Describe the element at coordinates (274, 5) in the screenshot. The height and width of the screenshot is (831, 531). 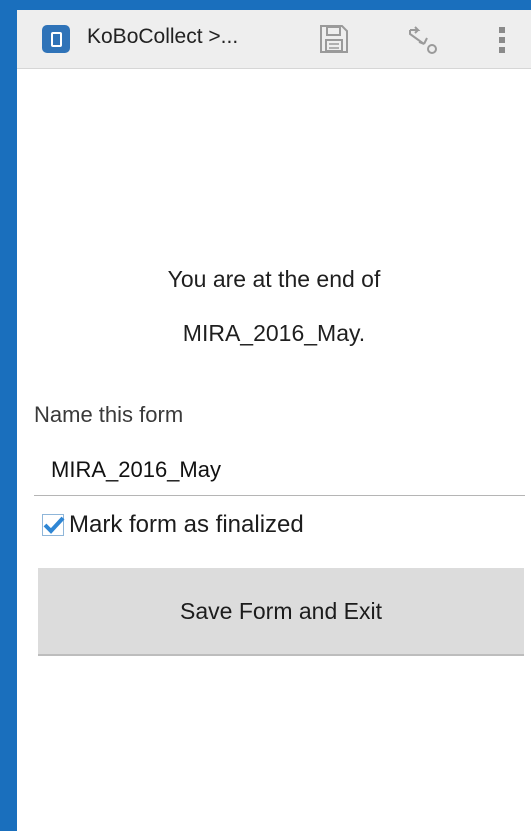
I see `status-bar` at that location.